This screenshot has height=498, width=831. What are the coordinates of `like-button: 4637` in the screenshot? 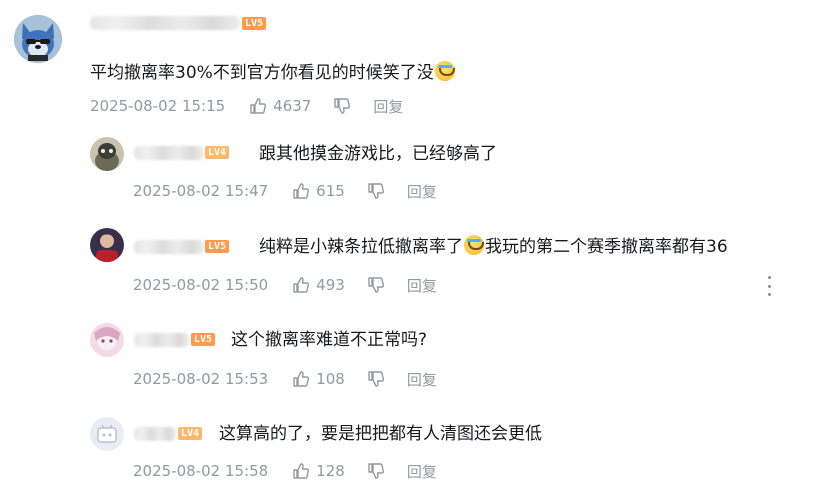 It's located at (280, 106).